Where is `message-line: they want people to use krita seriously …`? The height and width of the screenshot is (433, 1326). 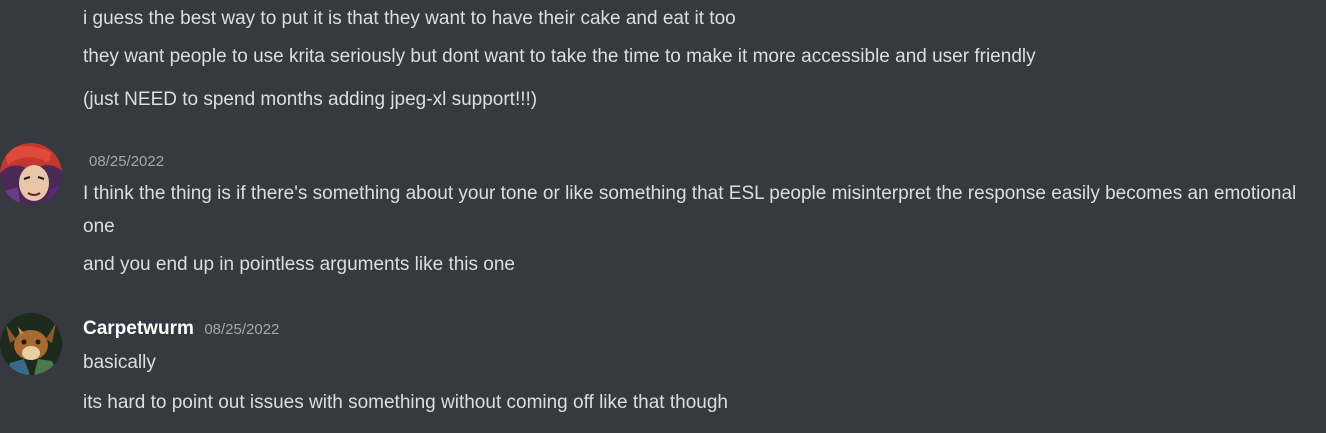 message-line: they want people to use krita seriously … is located at coordinates (559, 56).